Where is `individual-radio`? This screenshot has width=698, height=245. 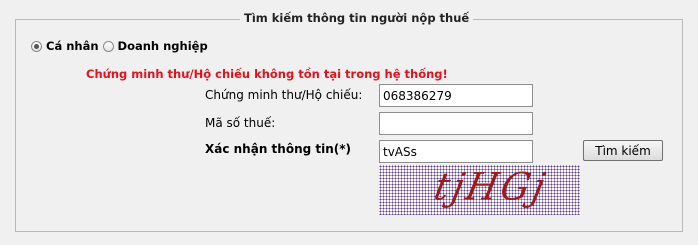
individual-radio is located at coordinates (36, 46).